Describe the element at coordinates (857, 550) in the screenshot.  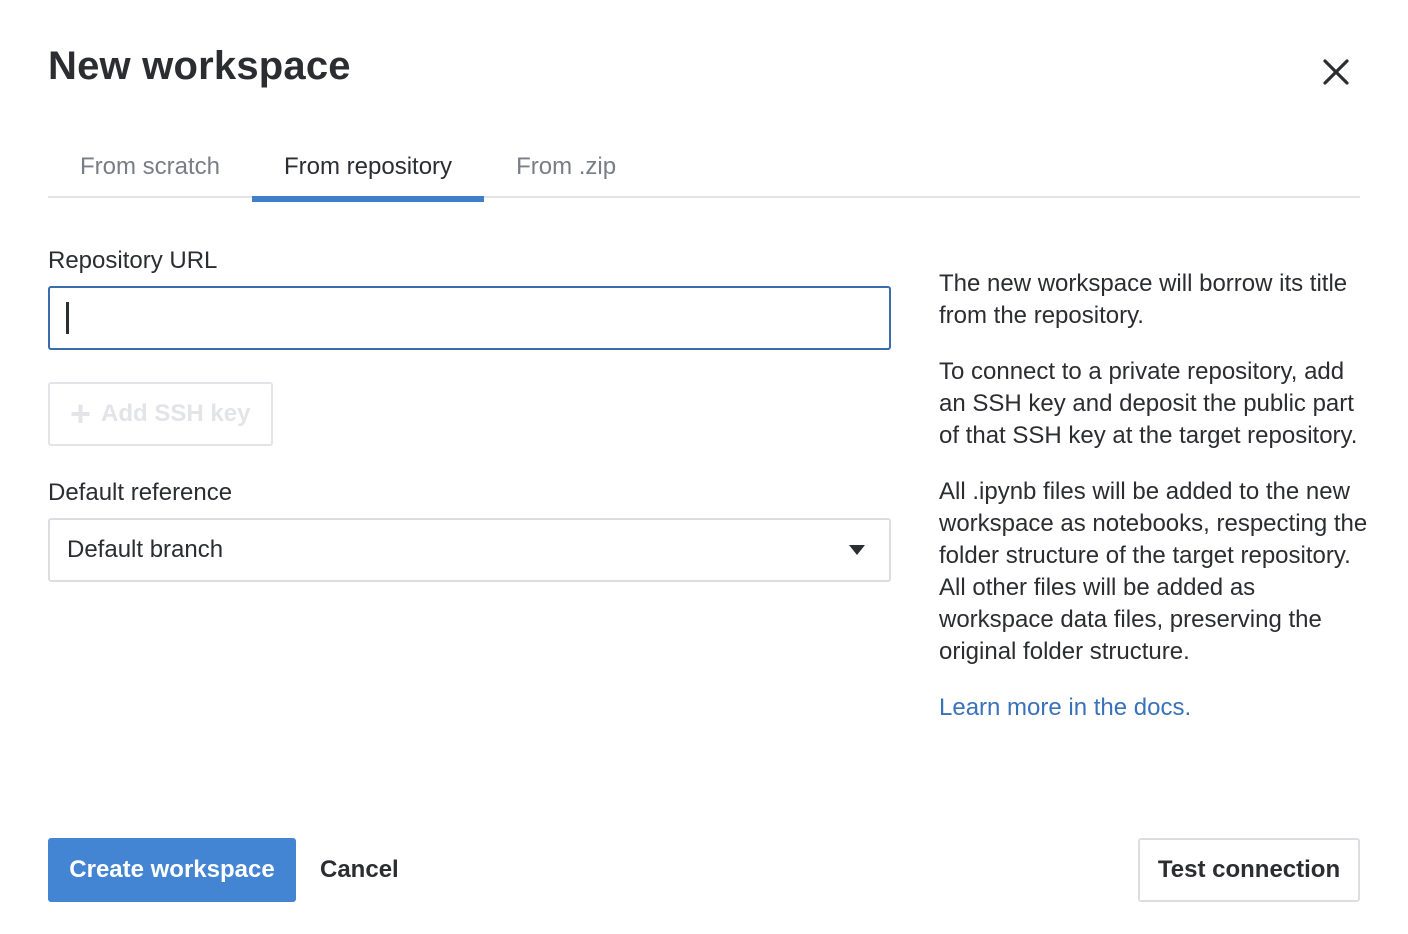
I see `caret-down-icon` at that location.